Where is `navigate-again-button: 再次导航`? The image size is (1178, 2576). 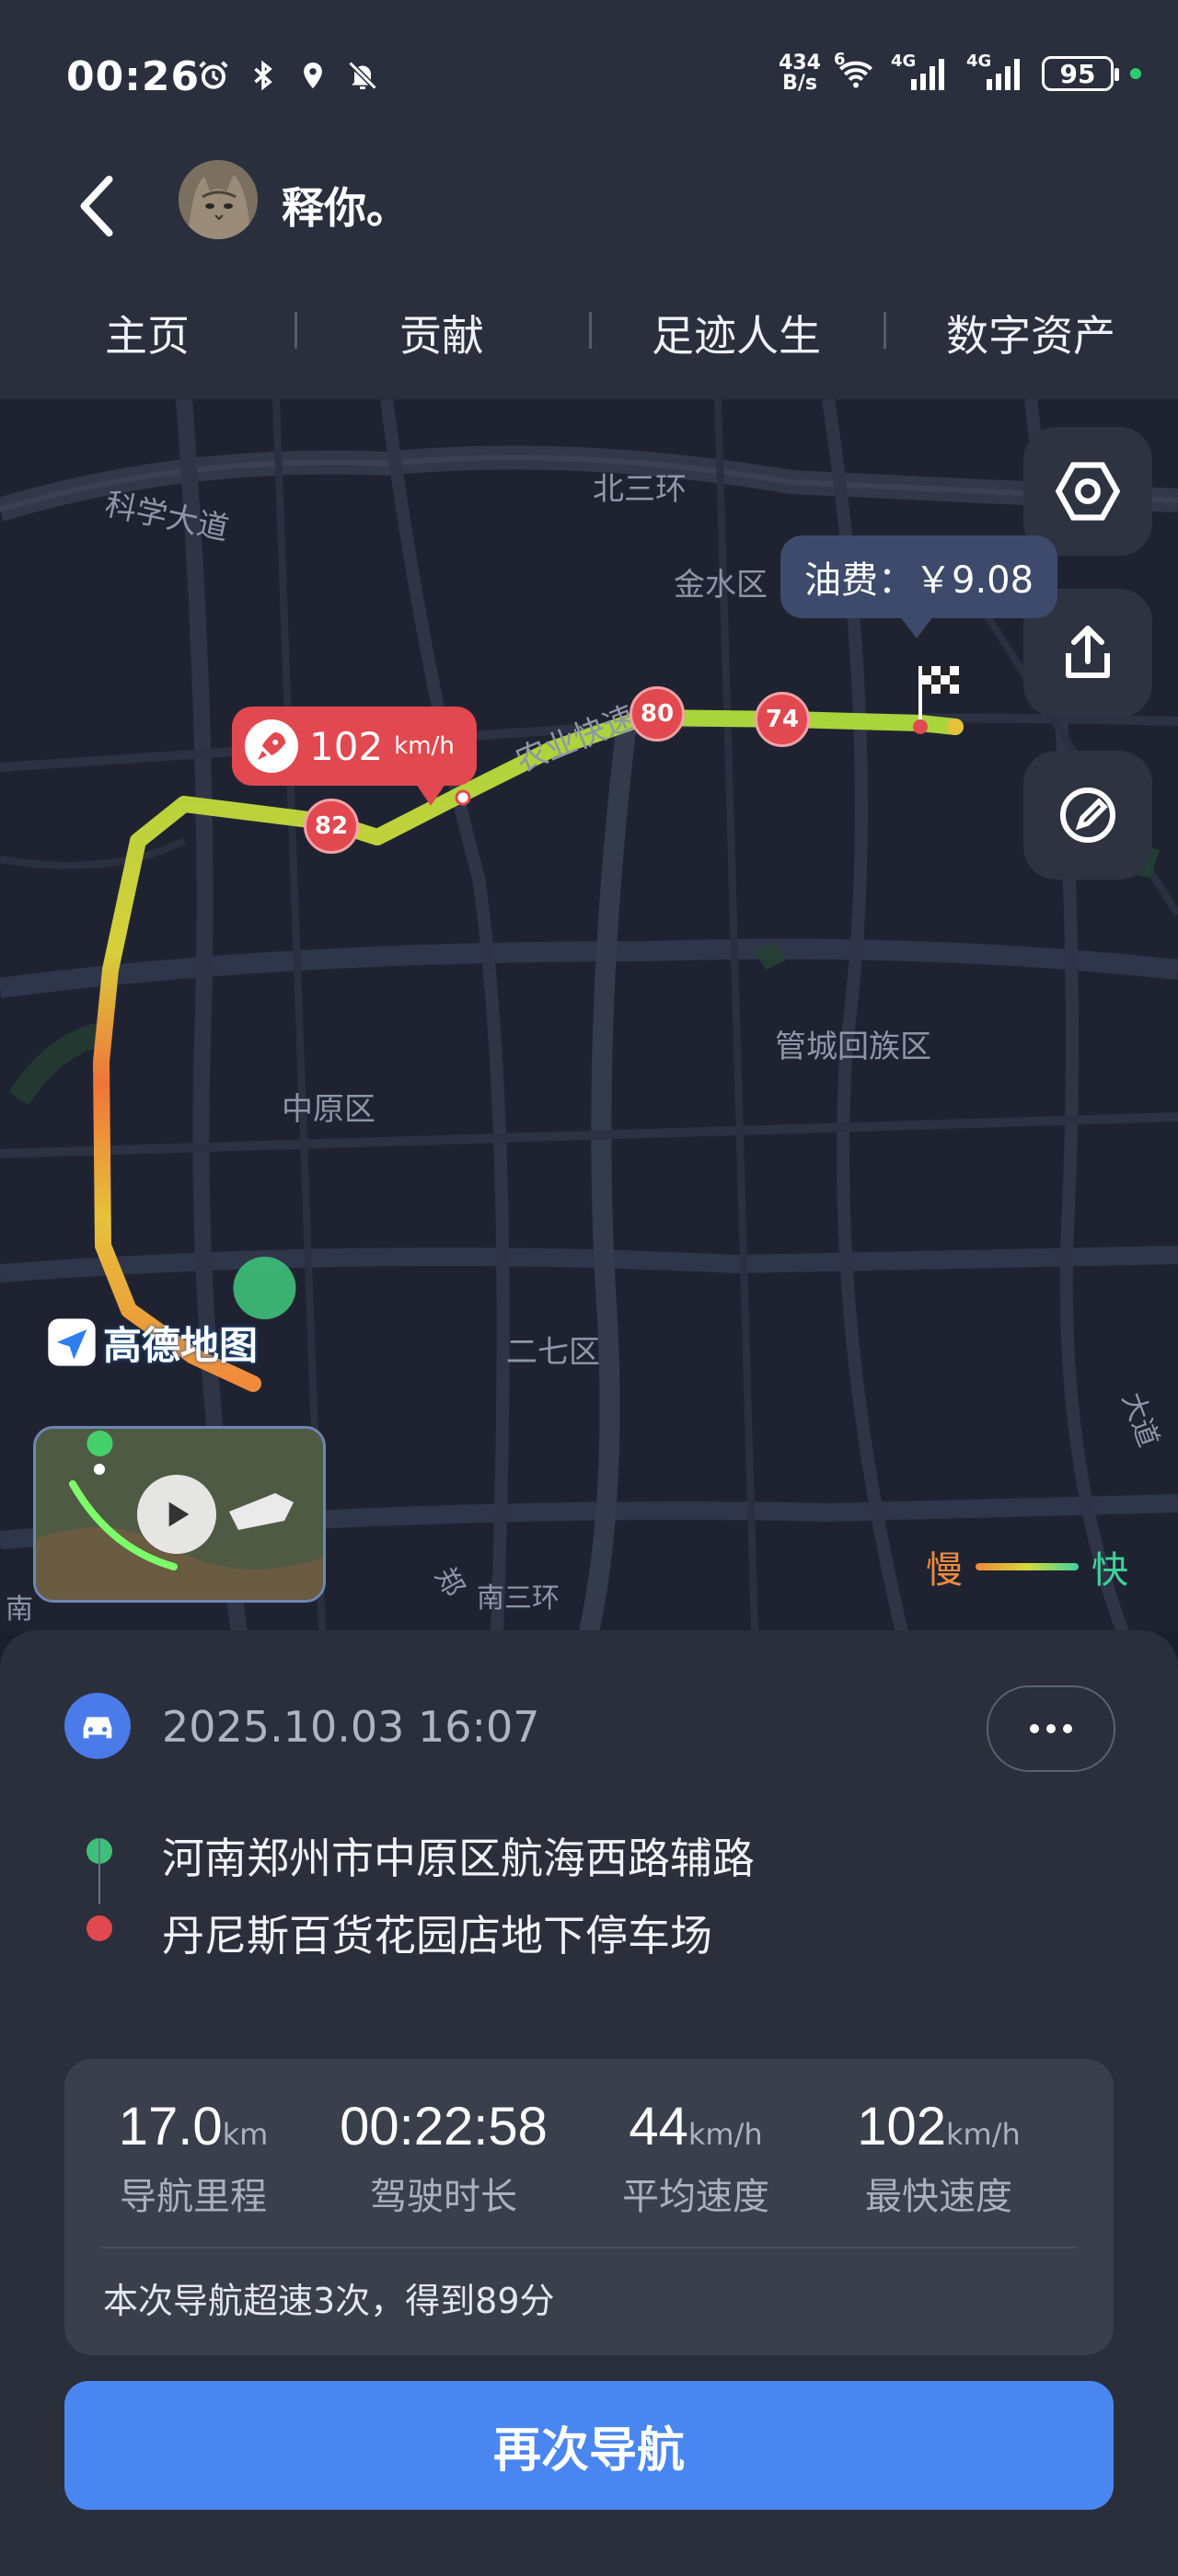
navigate-again-button: 再次导航 is located at coordinates (589, 2445).